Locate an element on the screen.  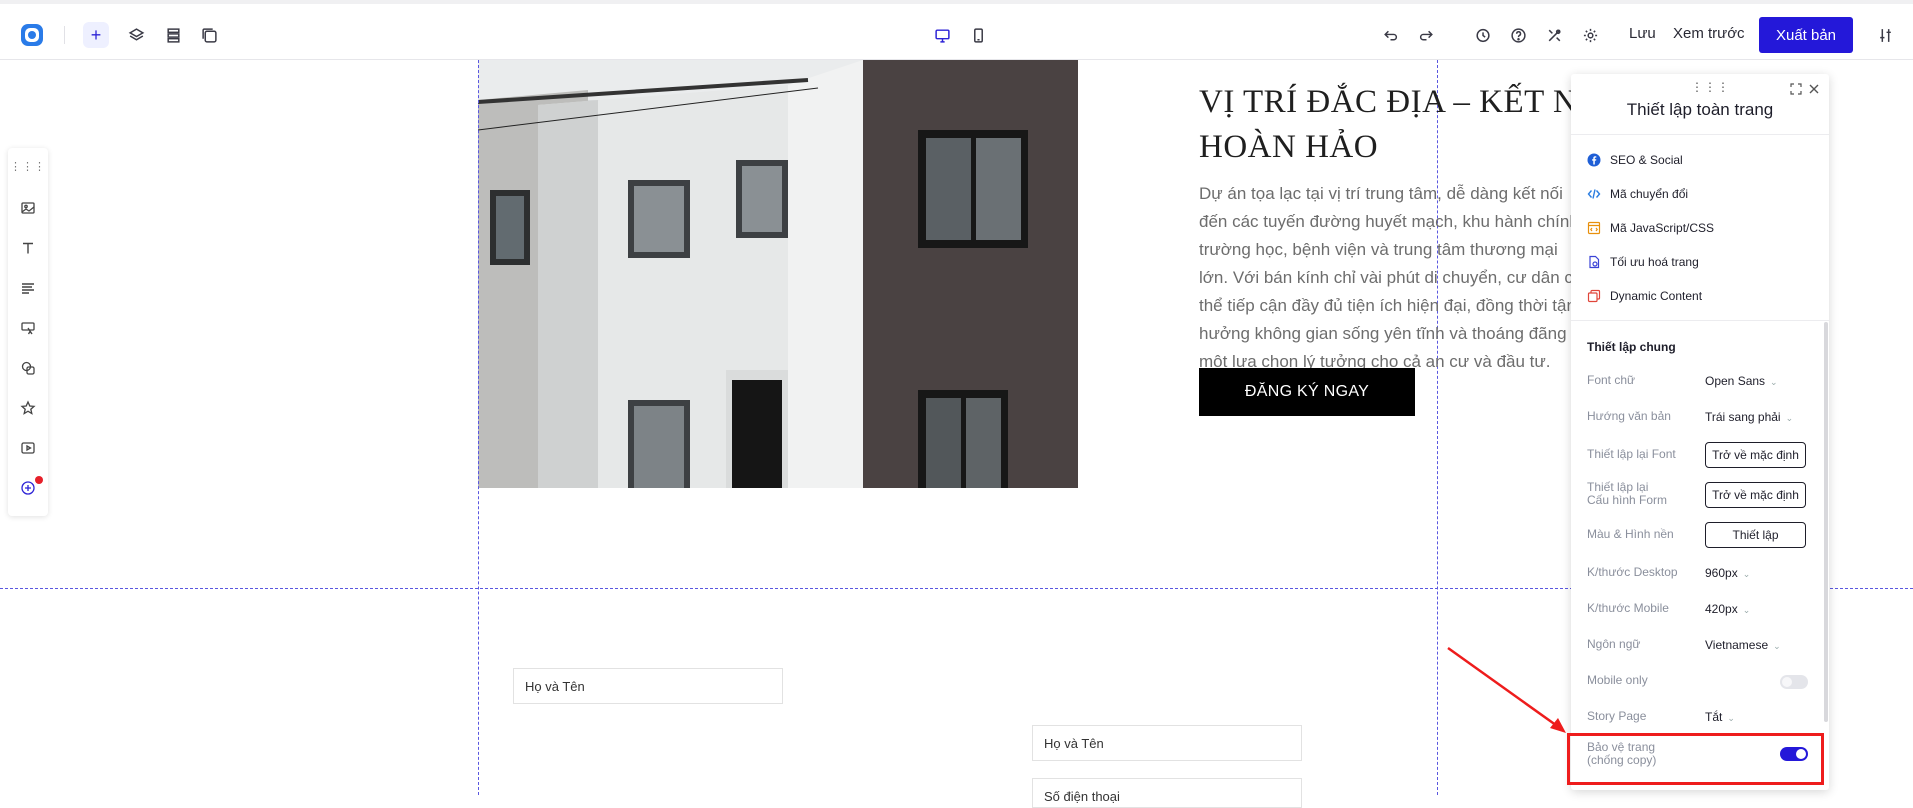
text-icon is located at coordinates (28, 248).